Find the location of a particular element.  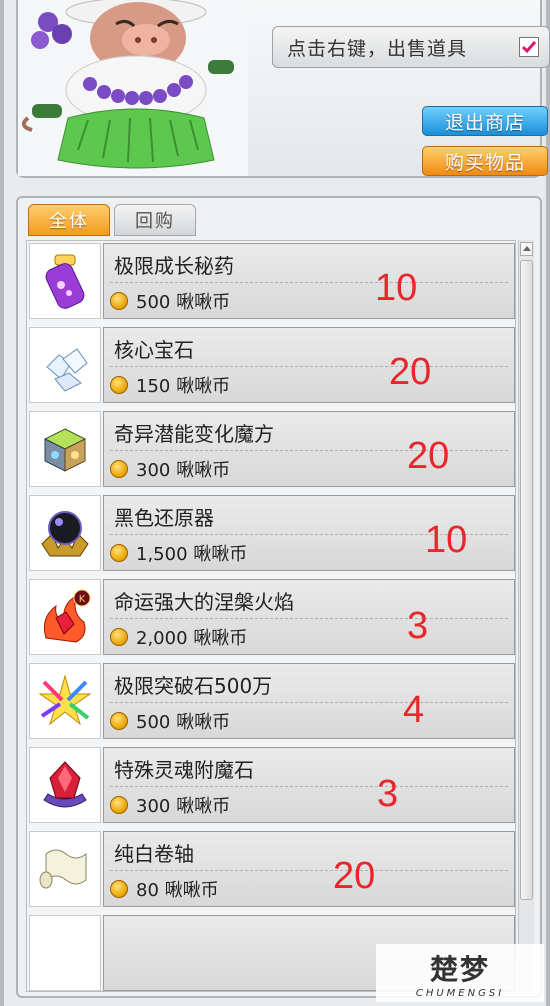

item-quantity-annotation: 4 is located at coordinates (414, 710).